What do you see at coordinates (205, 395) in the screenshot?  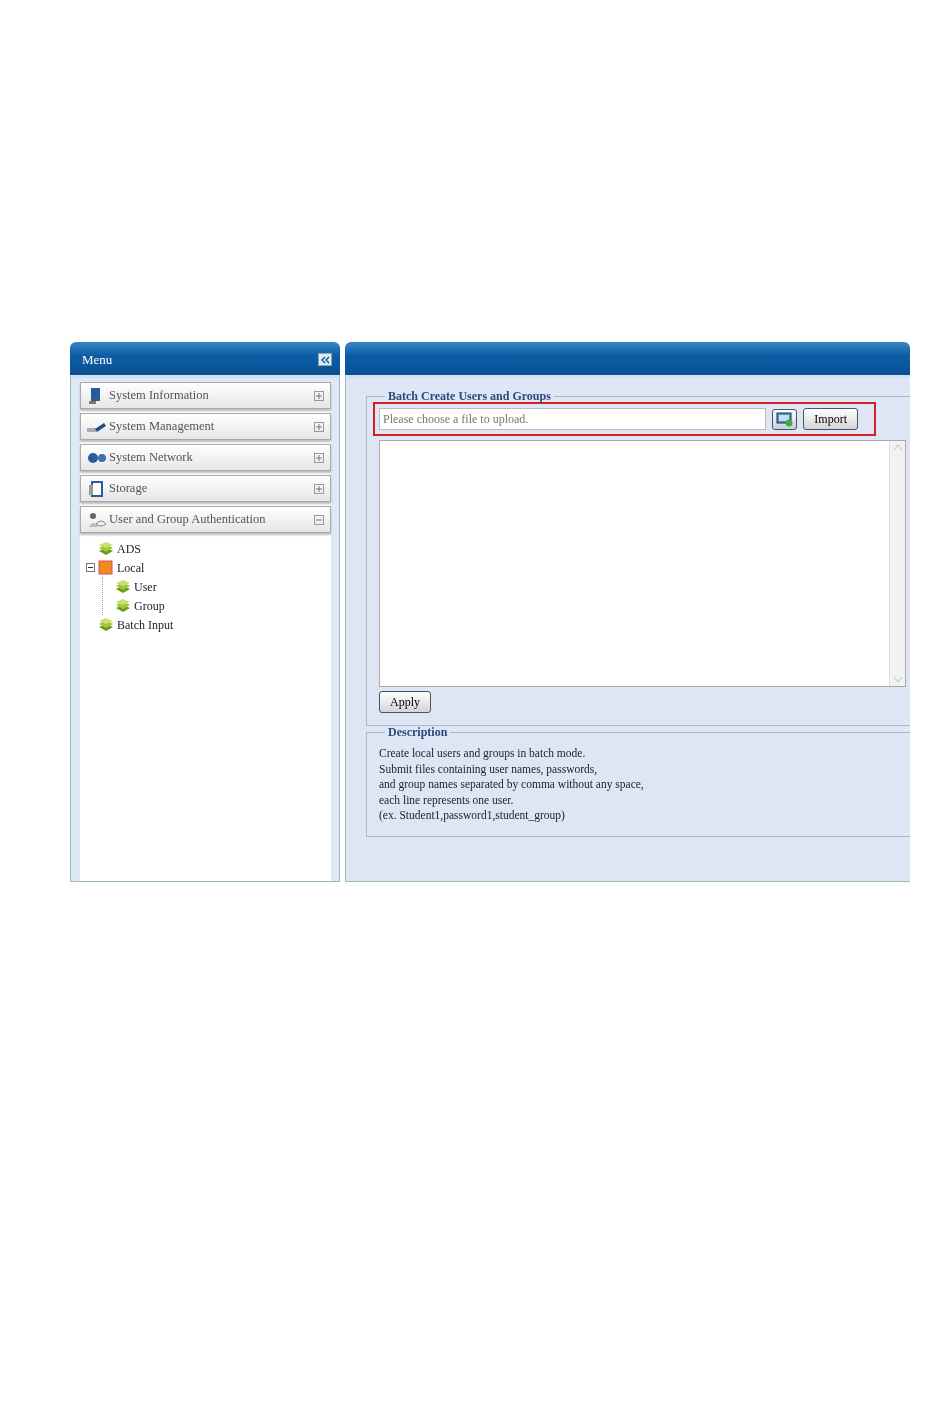 I see `menu-section: System Information` at bounding box center [205, 395].